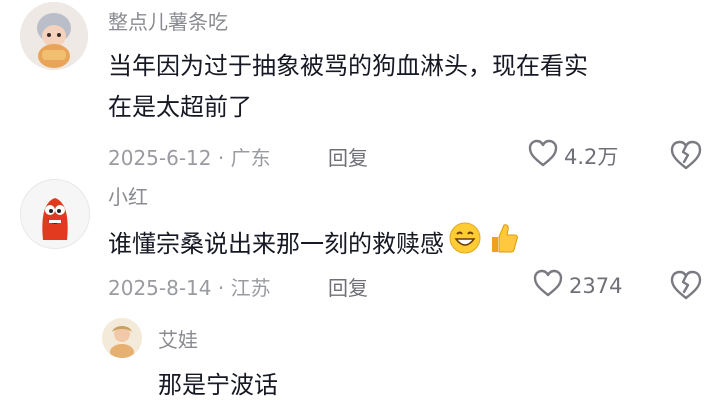 This screenshot has width=720, height=405. What do you see at coordinates (465, 243) in the screenshot?
I see `grinning-face-emoji` at bounding box center [465, 243].